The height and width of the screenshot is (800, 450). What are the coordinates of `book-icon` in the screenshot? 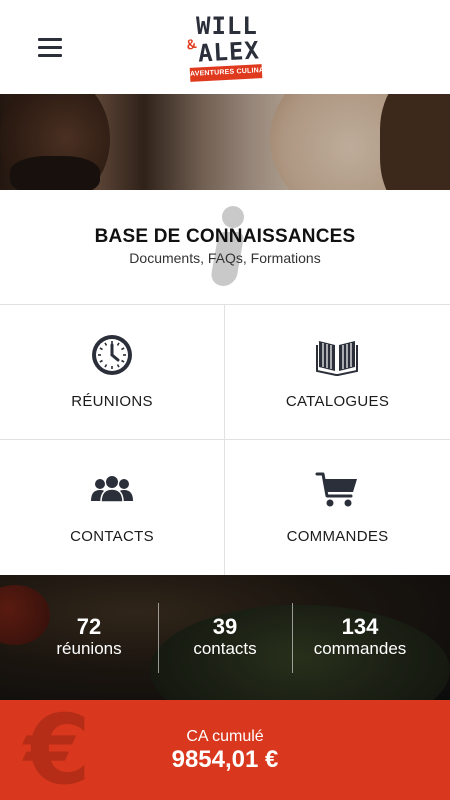 It's located at (337, 358).